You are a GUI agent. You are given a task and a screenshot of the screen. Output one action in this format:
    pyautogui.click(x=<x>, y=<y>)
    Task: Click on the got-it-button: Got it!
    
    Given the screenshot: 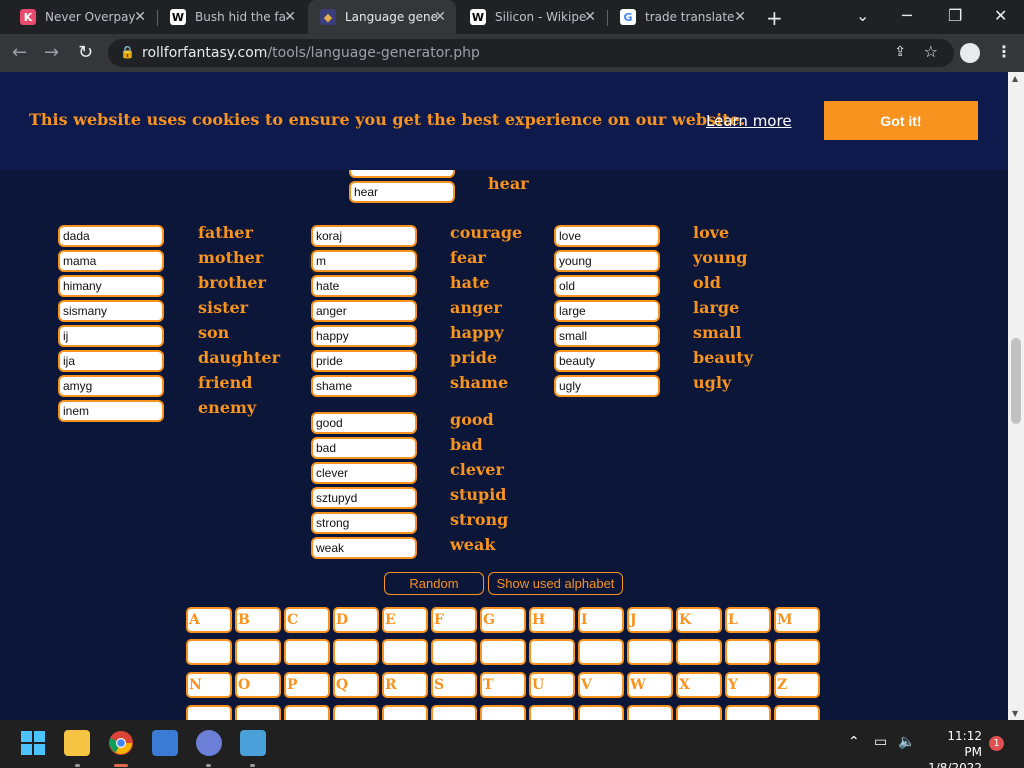 What is the action you would take?
    pyautogui.click(x=901, y=120)
    